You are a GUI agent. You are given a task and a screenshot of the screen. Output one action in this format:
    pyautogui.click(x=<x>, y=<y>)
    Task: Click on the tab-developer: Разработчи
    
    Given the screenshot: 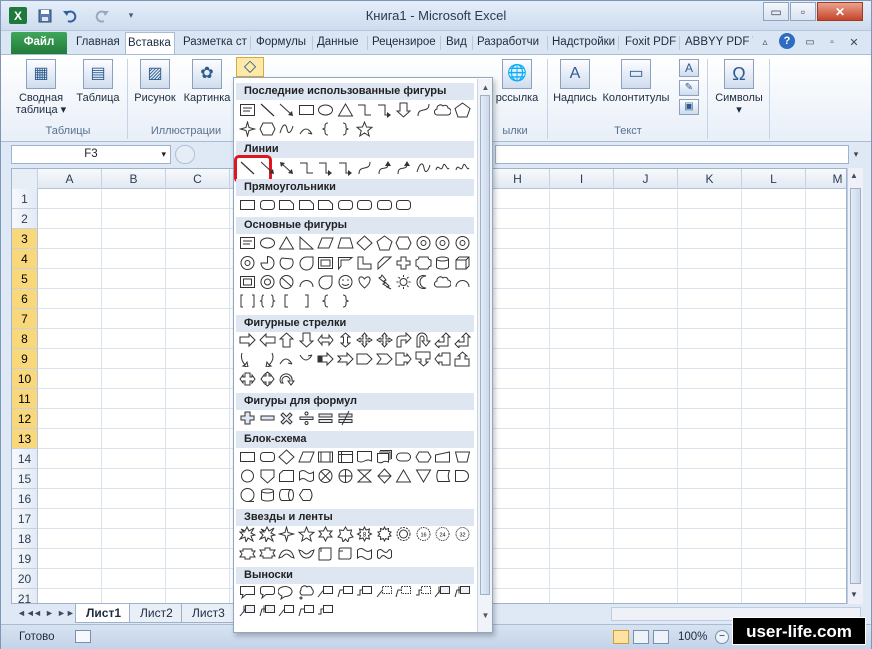 What is the action you would take?
    pyautogui.click(x=510, y=43)
    